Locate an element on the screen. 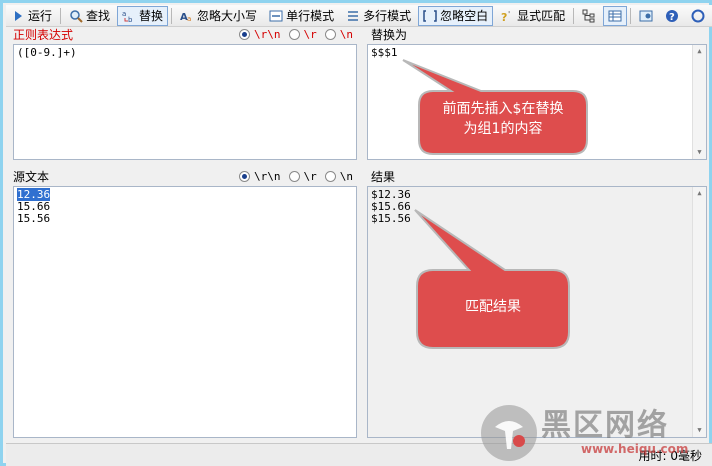 The width and height of the screenshot is (712, 466). explicit-match-label: 显式匹配 is located at coordinates (541, 16).